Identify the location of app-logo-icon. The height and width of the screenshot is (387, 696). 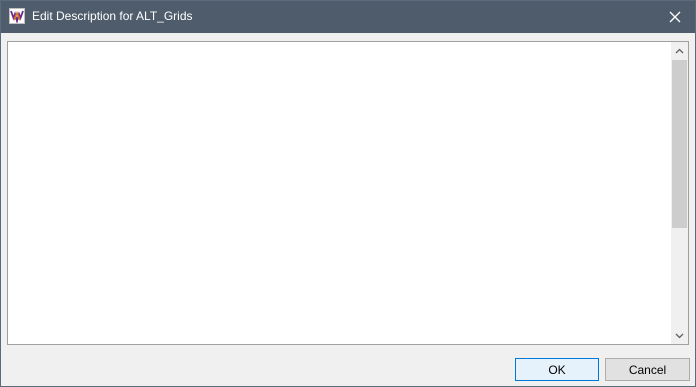
(17, 16).